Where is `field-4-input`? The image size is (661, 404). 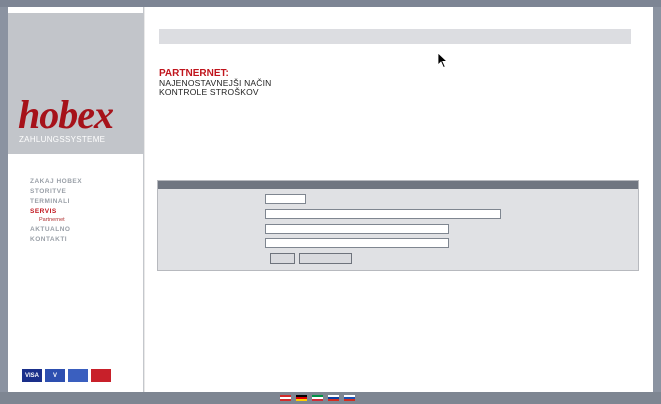 field-4-input is located at coordinates (357, 243).